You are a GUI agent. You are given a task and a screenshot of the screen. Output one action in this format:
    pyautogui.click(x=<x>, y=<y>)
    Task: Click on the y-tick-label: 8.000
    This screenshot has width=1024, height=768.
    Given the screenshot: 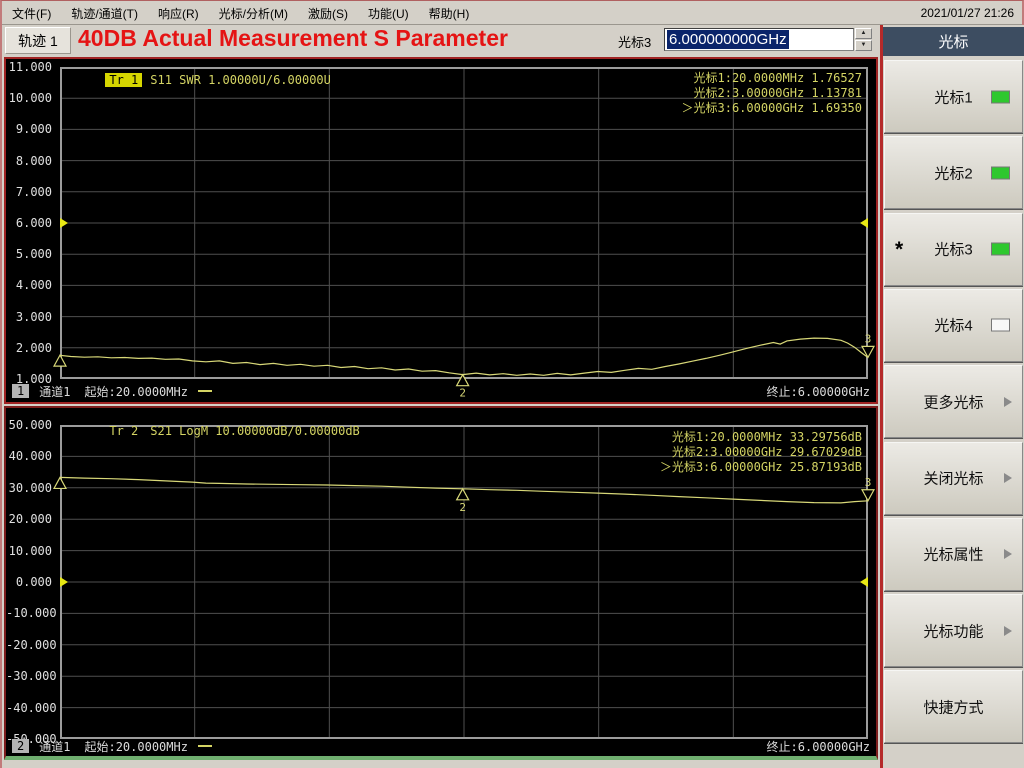 What is the action you would take?
    pyautogui.click(x=33, y=160)
    